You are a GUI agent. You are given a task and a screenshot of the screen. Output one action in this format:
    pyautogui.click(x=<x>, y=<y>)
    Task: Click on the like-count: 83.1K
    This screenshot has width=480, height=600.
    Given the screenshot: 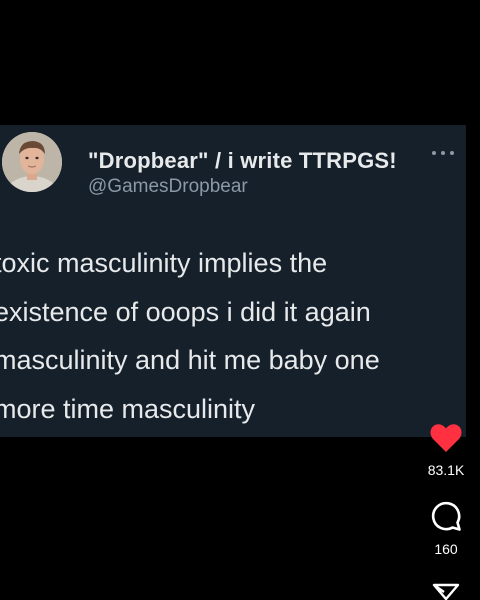 What is the action you would take?
    pyautogui.click(x=446, y=470)
    